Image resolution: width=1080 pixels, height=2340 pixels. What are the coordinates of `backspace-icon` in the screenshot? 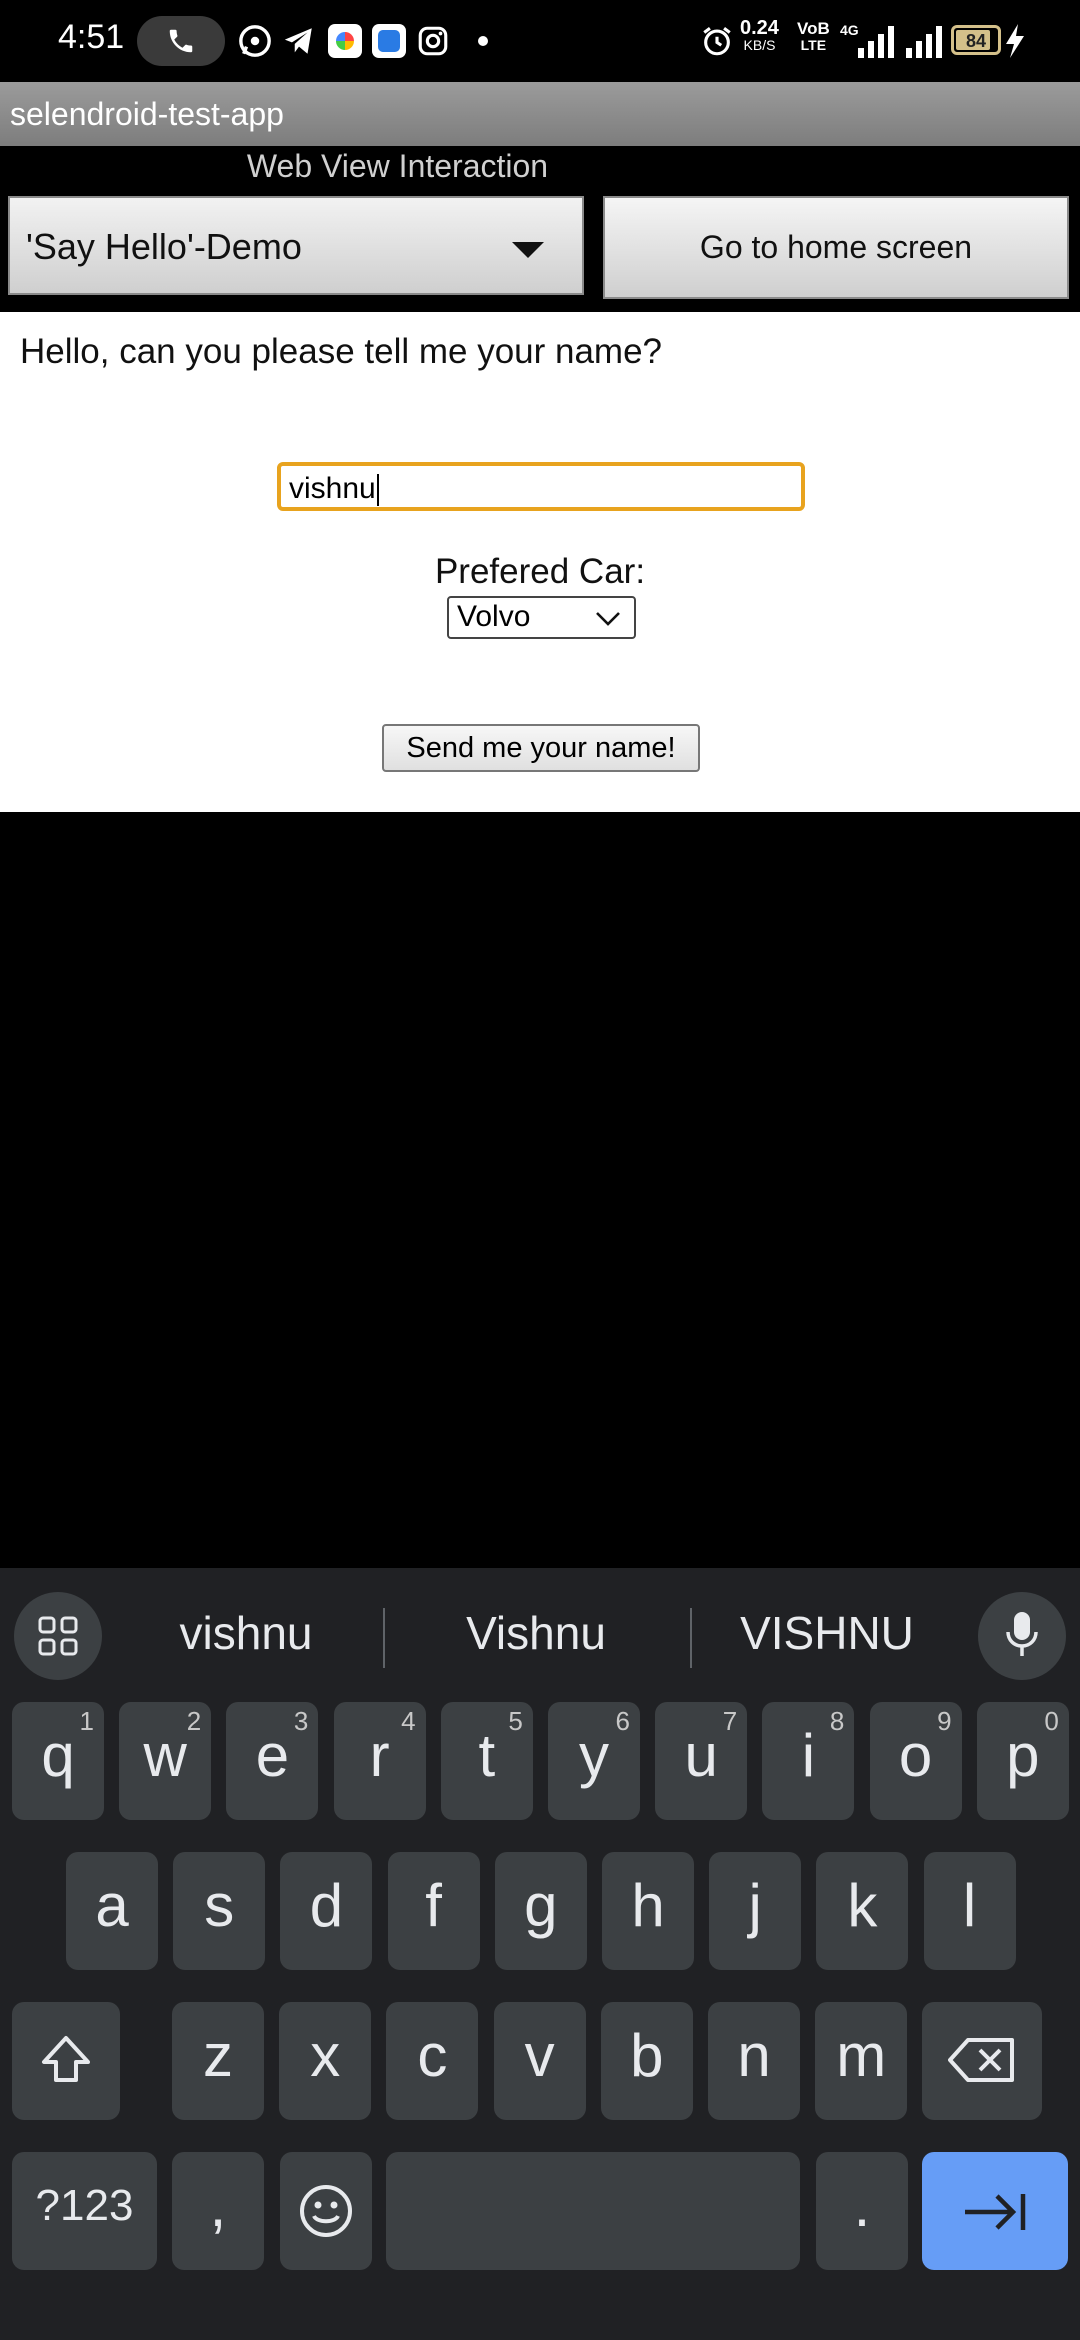 It's located at (981, 2060).